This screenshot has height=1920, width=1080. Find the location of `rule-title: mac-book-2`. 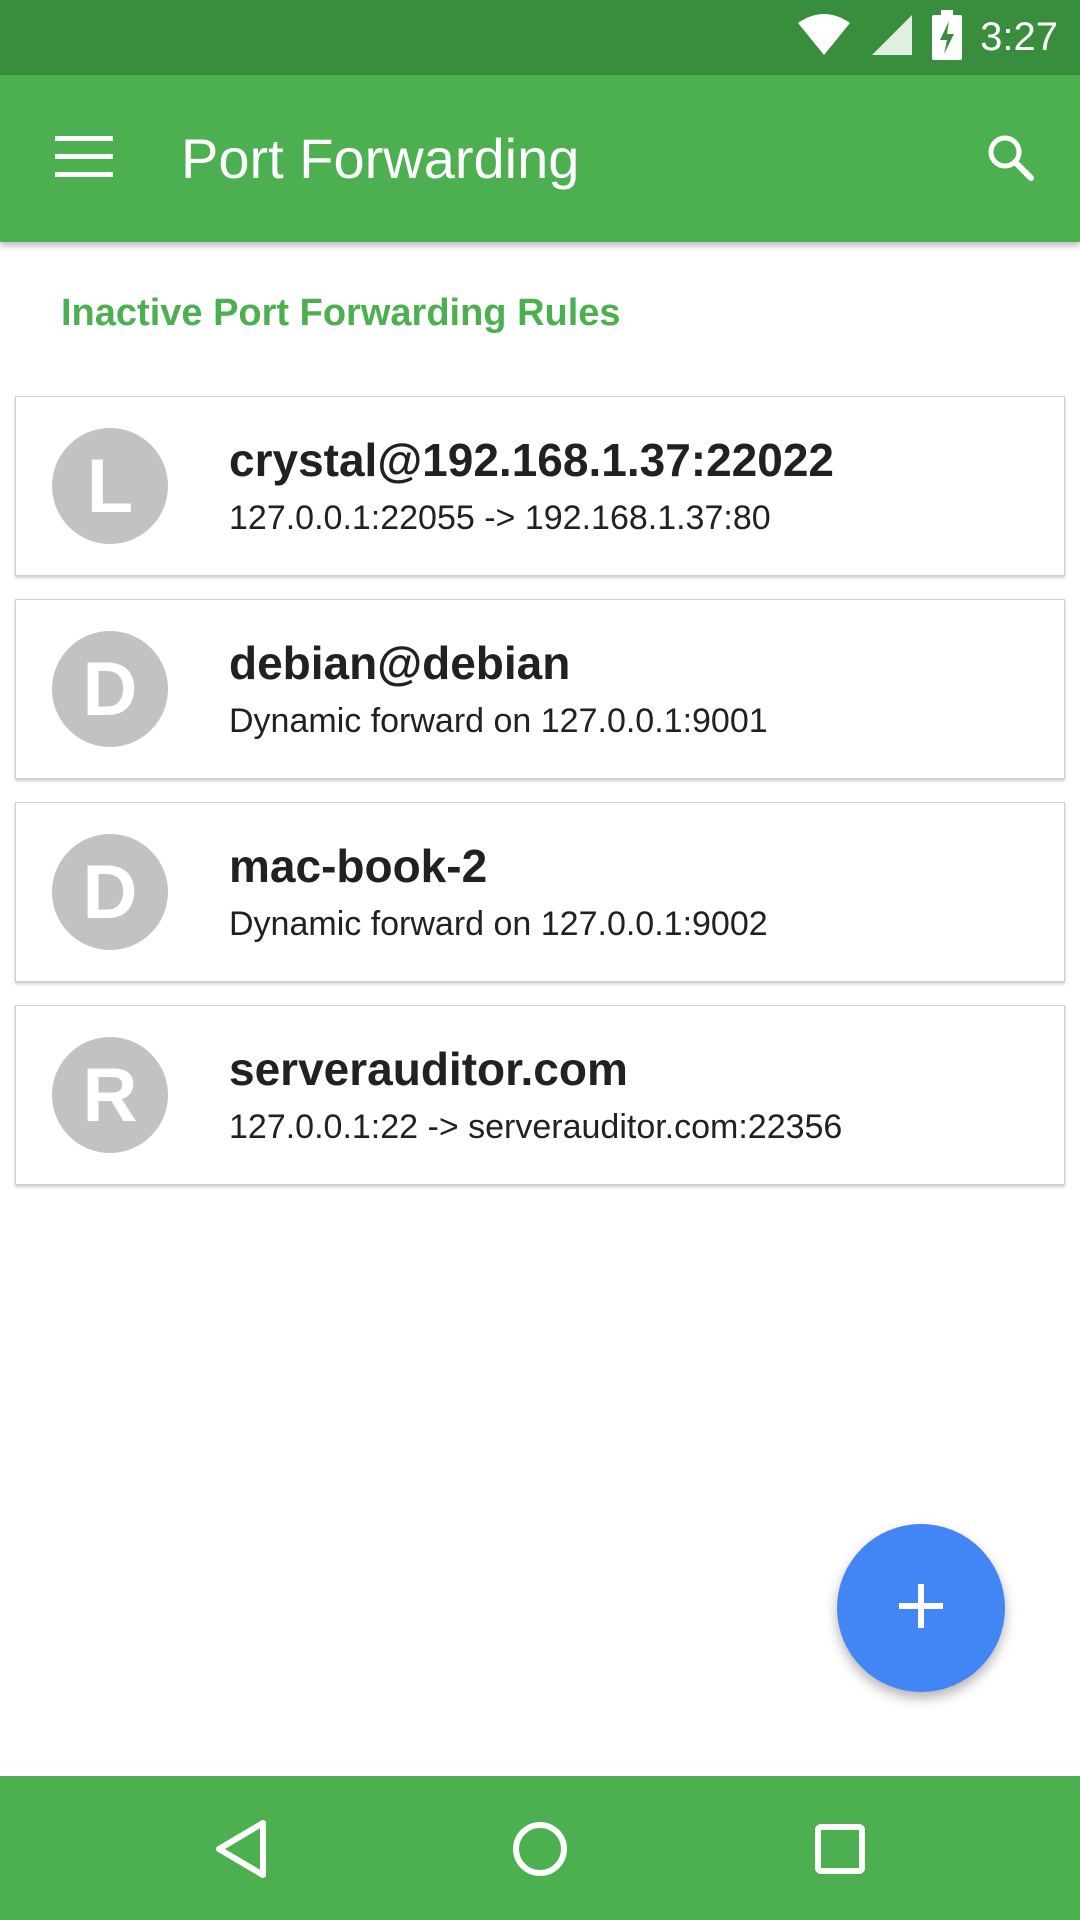

rule-title: mac-book-2 is located at coordinates (358, 866).